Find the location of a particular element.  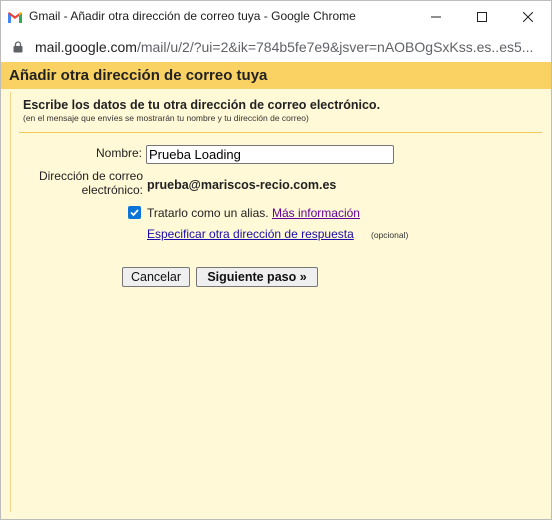

alias-checkbox is located at coordinates (134, 212).